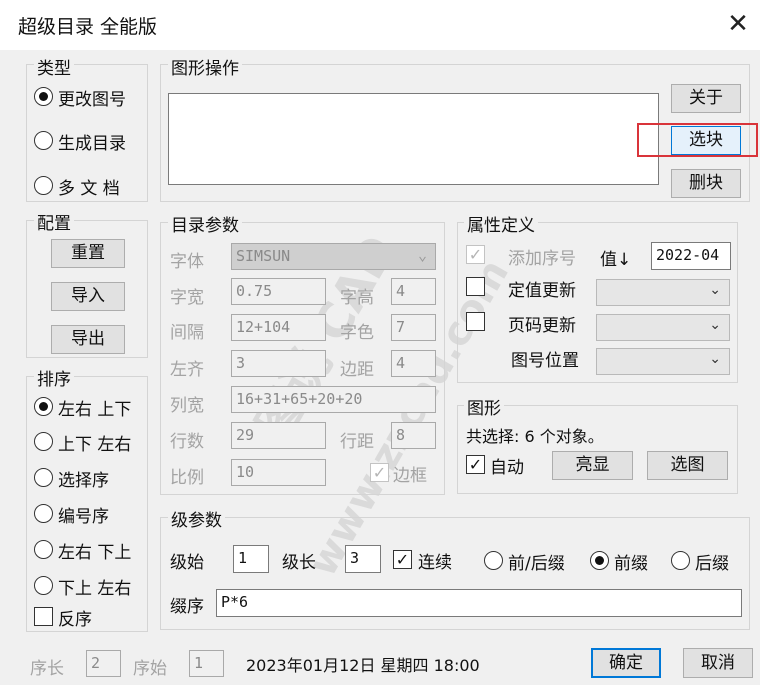  I want to click on column-width-field: 16+31+65+20+20, so click(333, 399).